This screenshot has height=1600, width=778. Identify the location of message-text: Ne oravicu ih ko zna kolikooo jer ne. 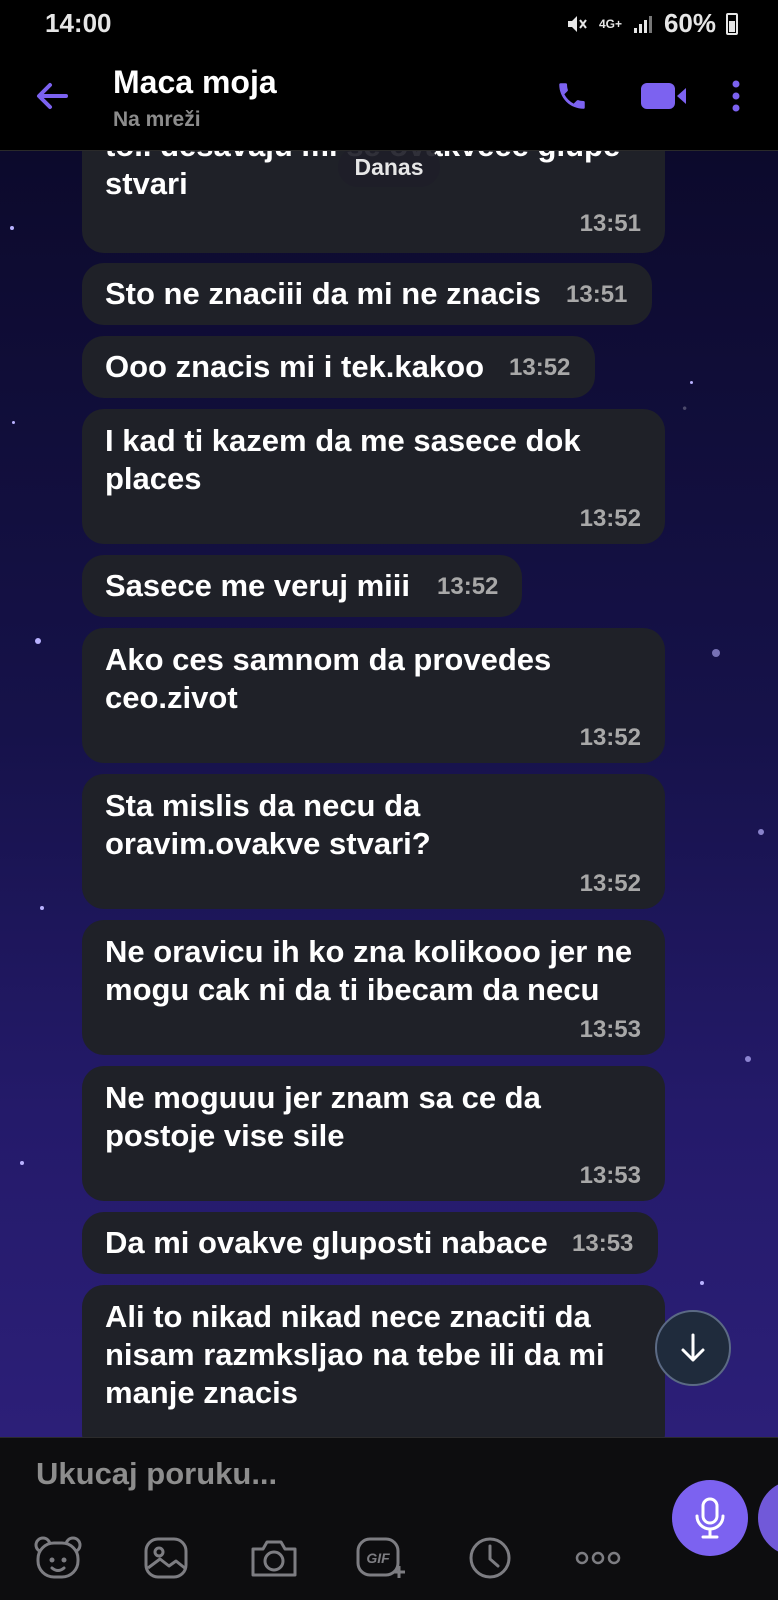
(369, 951).